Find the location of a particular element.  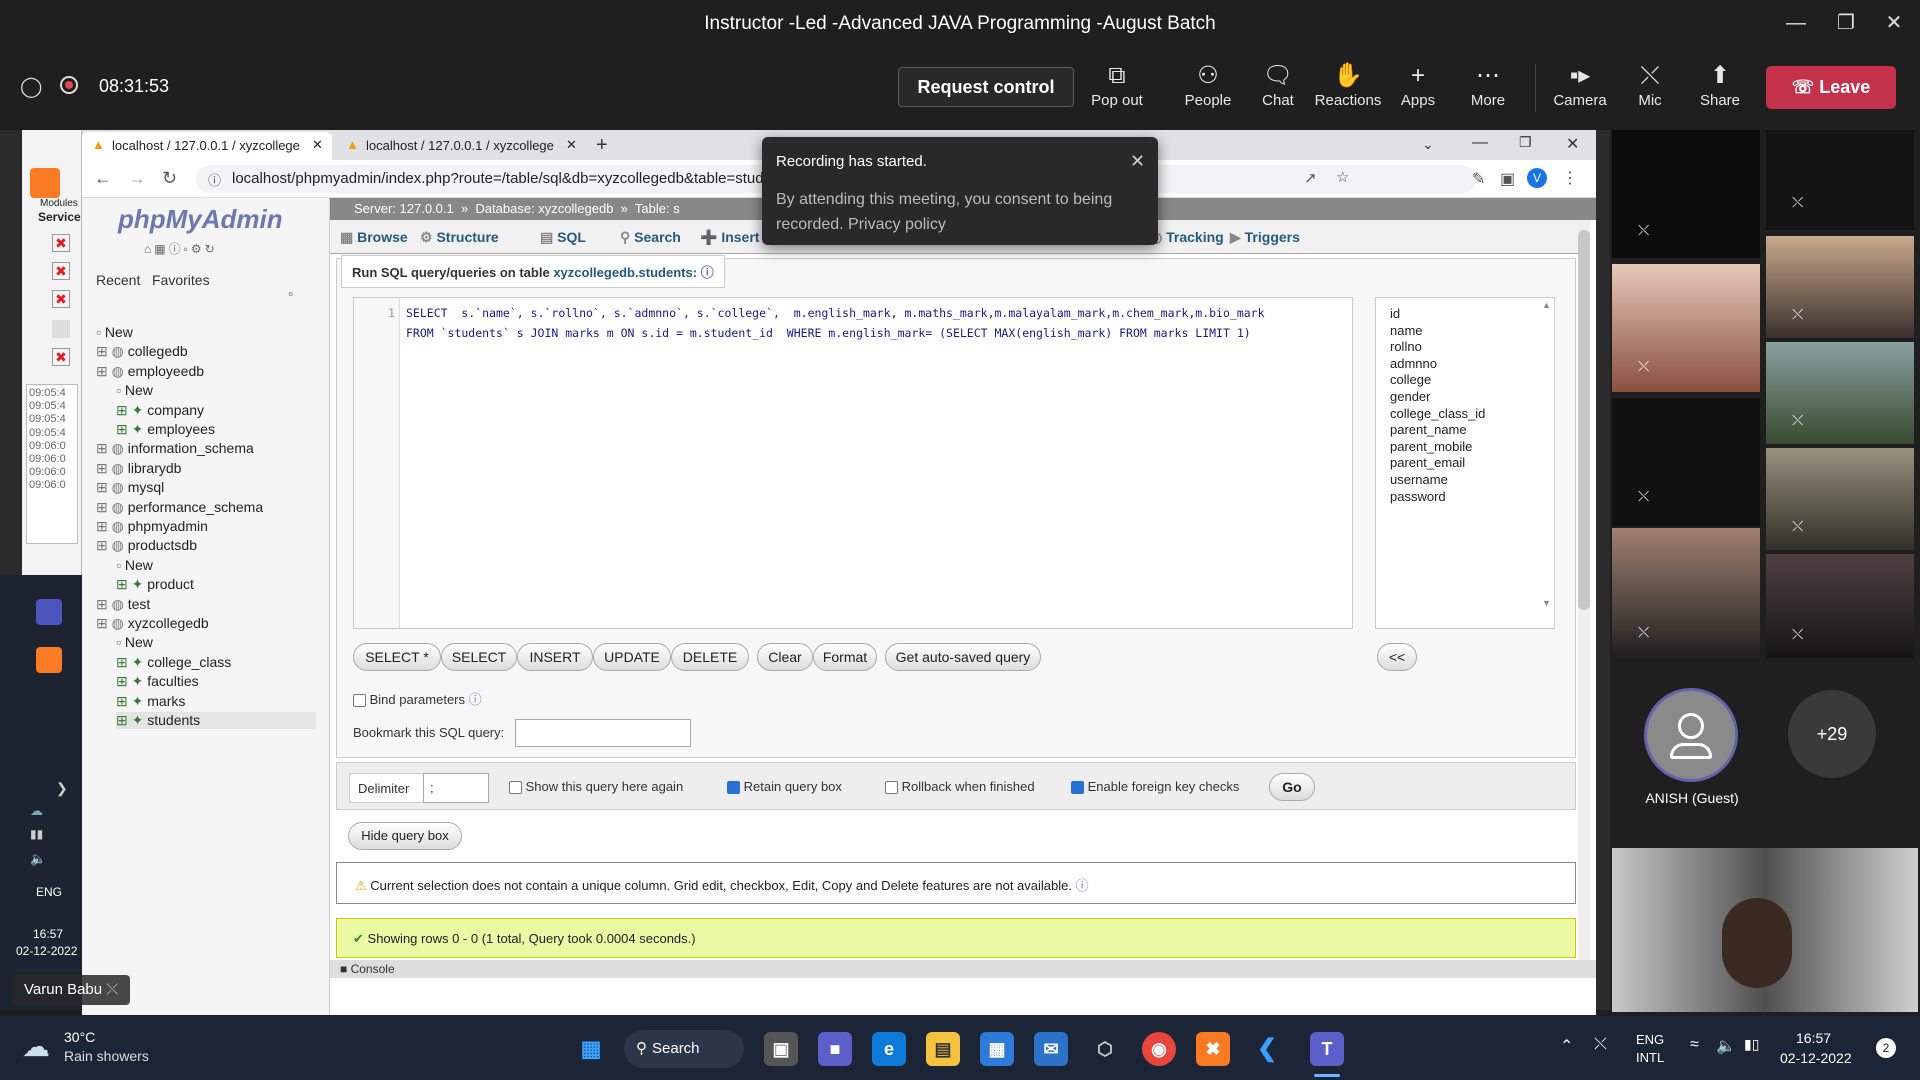

tree-table: ⊞ ✦ faculties is located at coordinates (157, 681).